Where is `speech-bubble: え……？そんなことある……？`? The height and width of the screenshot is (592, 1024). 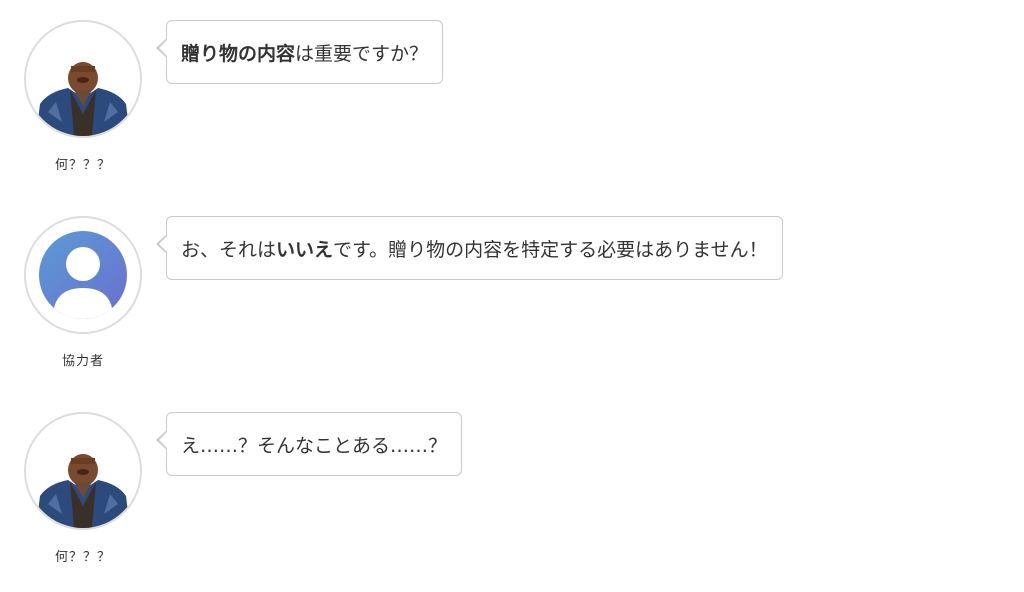
speech-bubble: え……？そんなことある……？ is located at coordinates (309, 444).